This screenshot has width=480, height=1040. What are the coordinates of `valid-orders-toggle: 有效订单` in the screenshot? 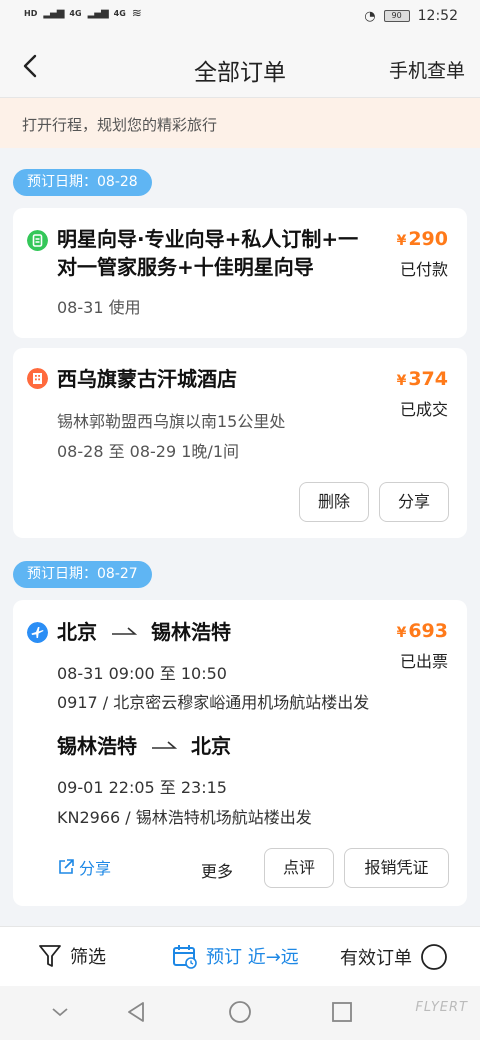 It's located at (394, 957).